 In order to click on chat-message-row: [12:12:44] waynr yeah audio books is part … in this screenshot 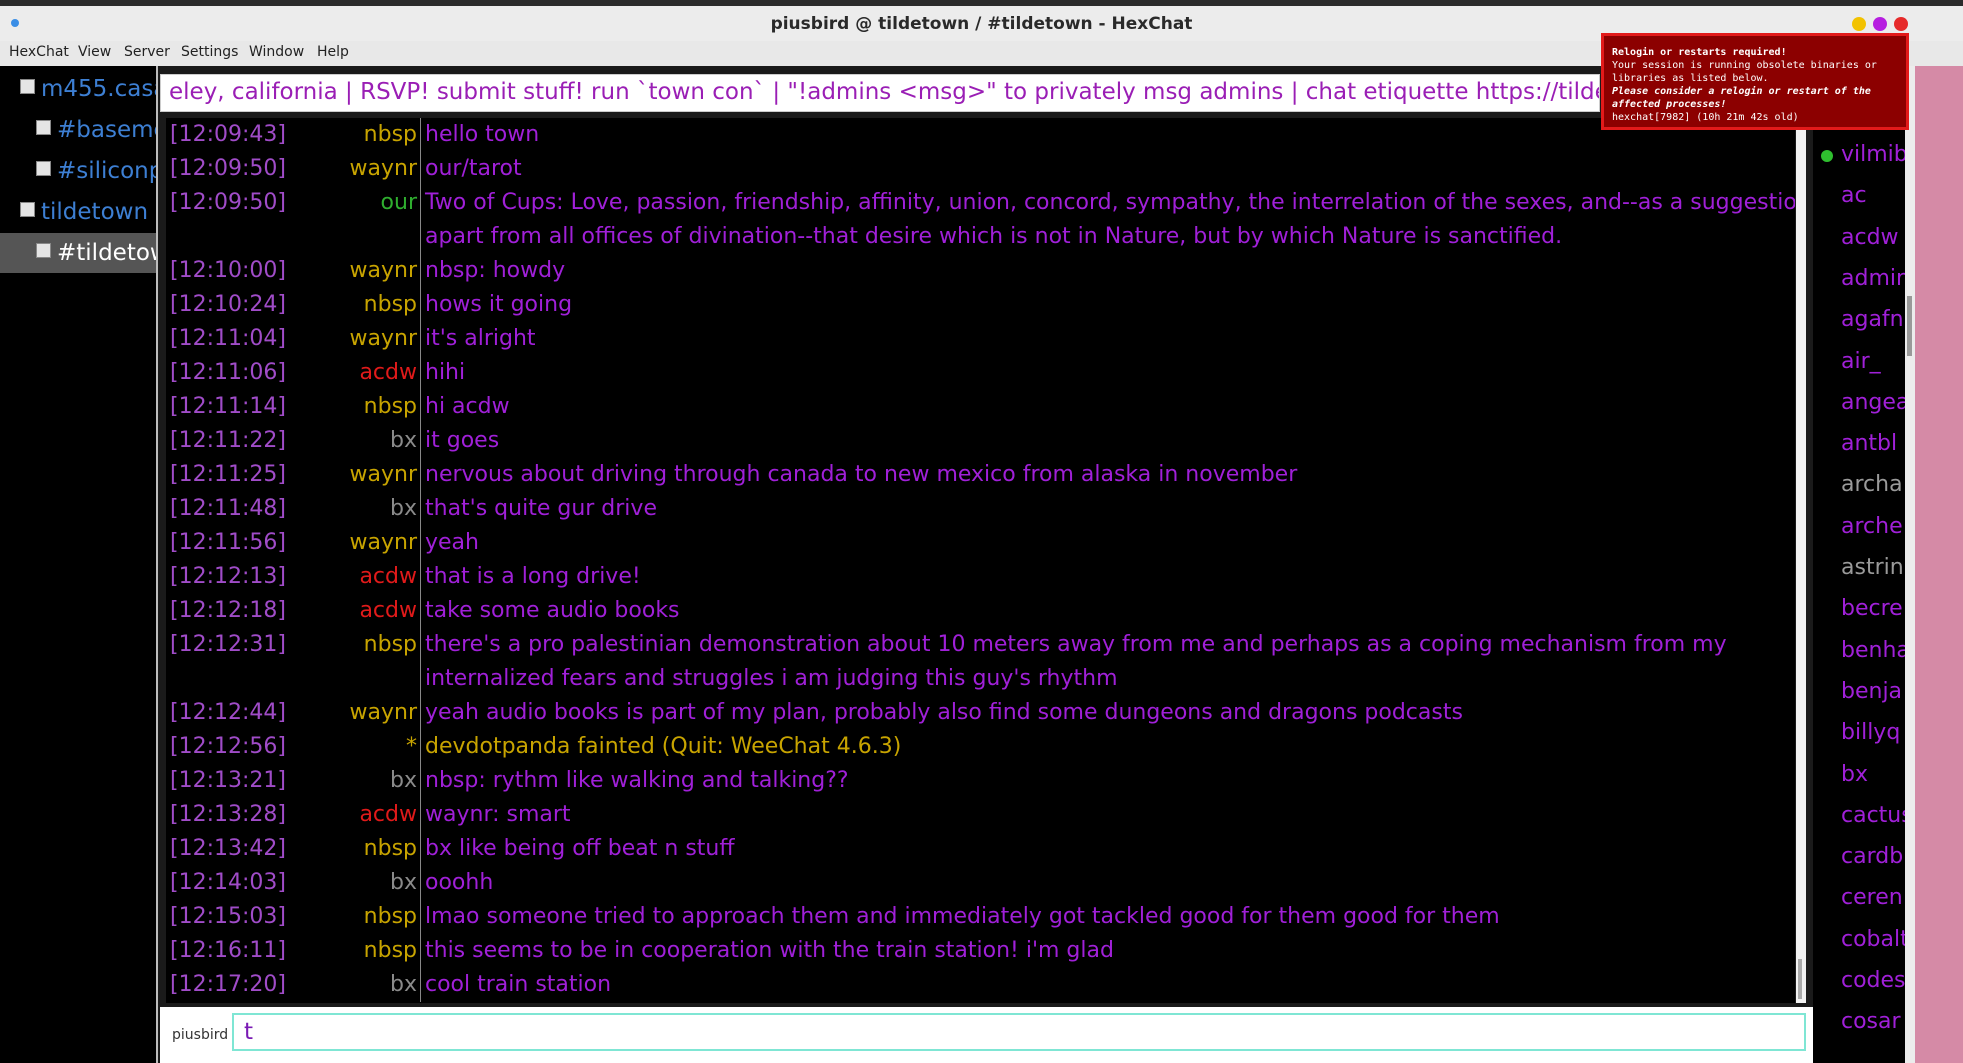, I will do `click(980, 713)`.